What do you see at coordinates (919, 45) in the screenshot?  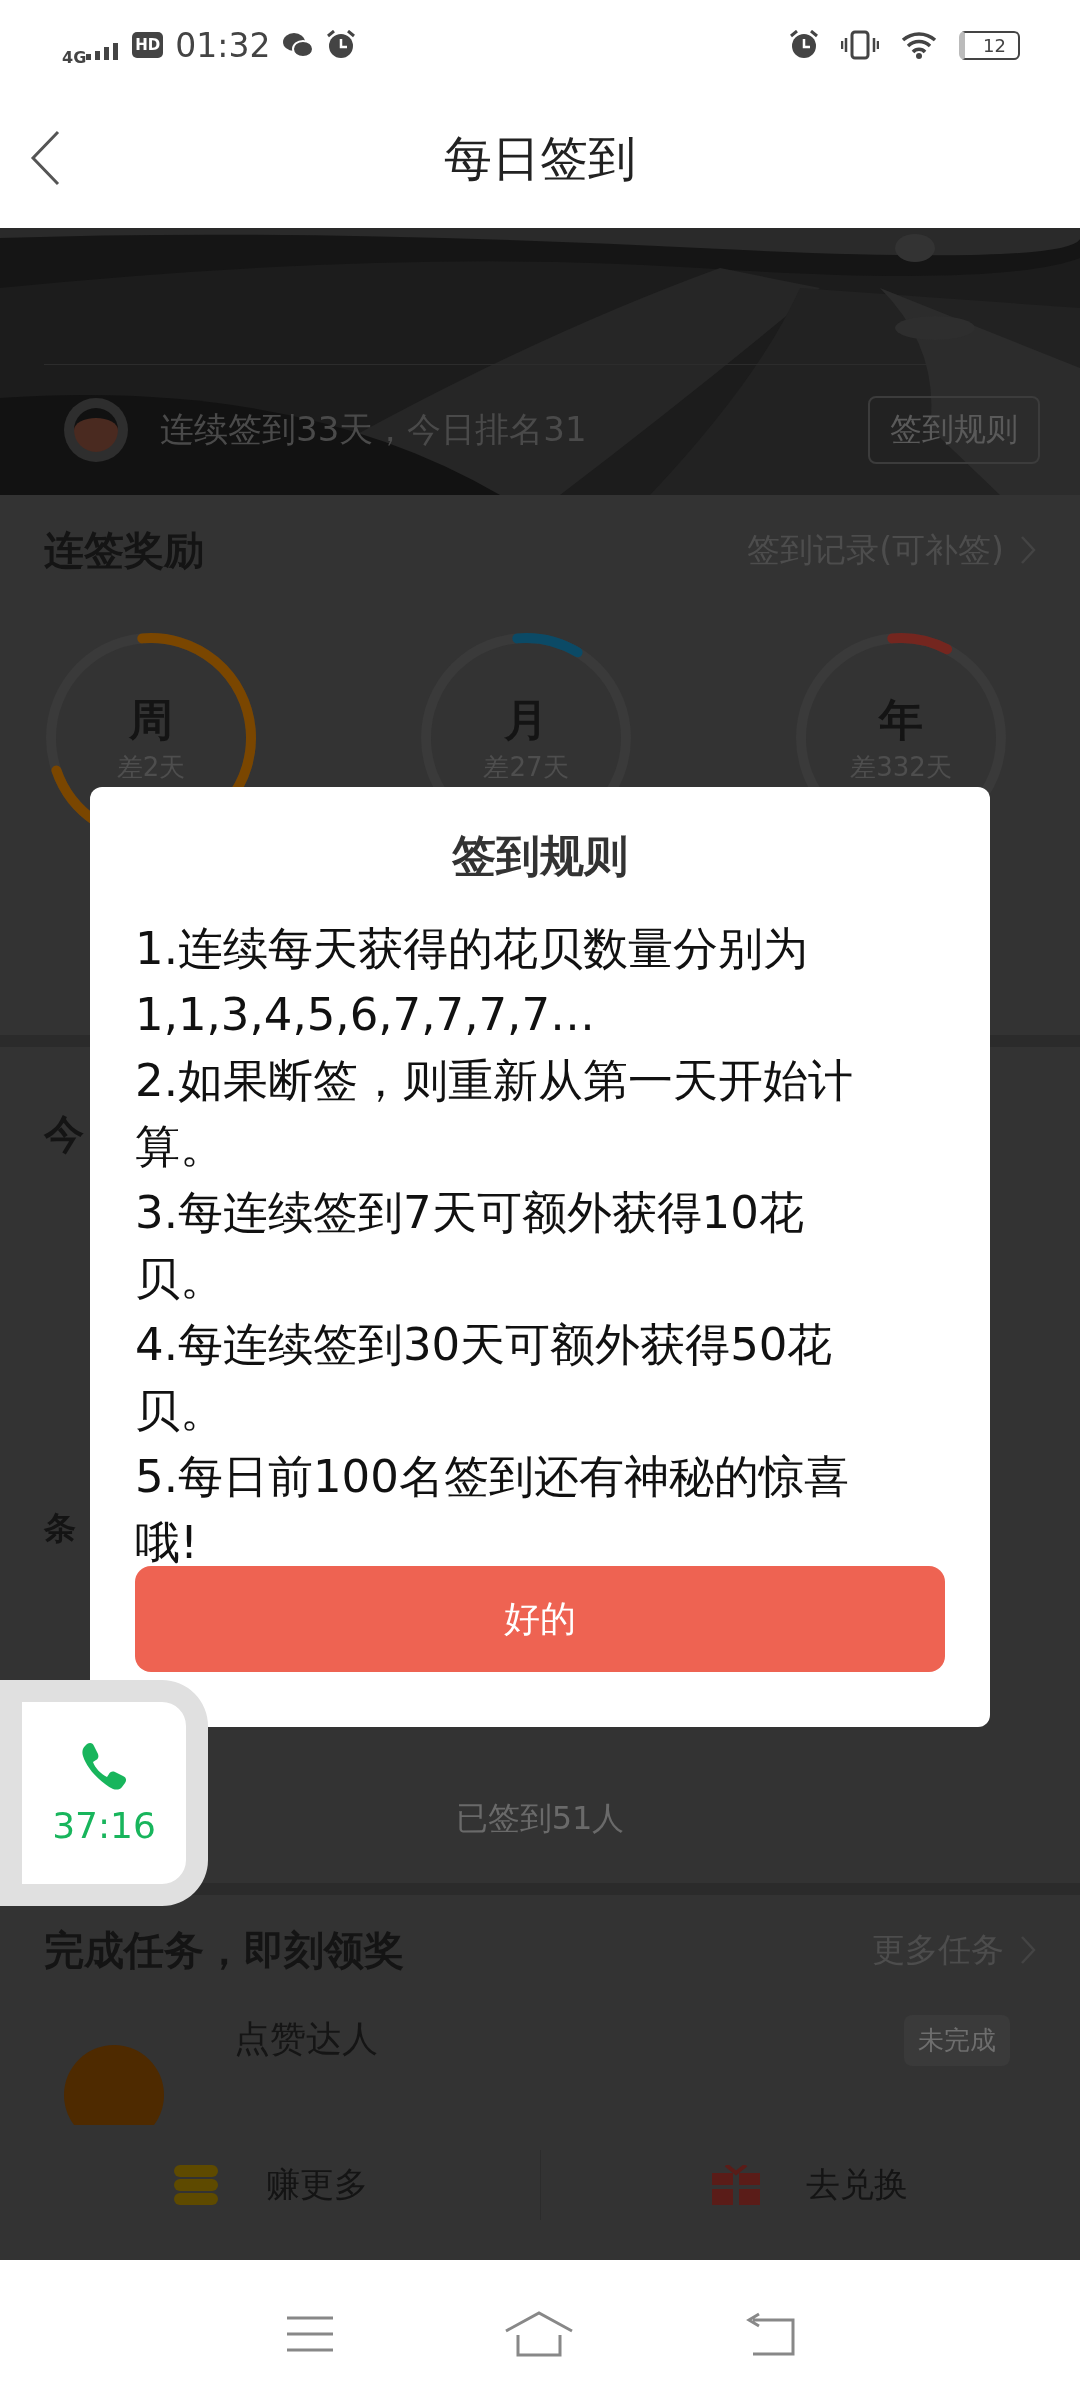 I see `wifi-icon` at bounding box center [919, 45].